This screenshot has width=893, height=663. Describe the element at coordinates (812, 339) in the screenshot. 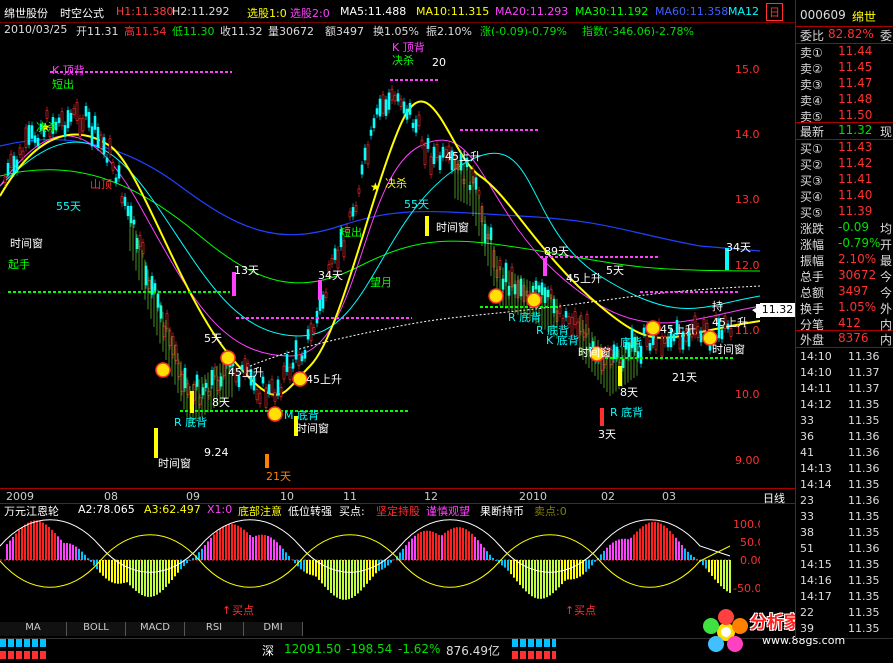

I see `outer-label: 外盘` at that location.